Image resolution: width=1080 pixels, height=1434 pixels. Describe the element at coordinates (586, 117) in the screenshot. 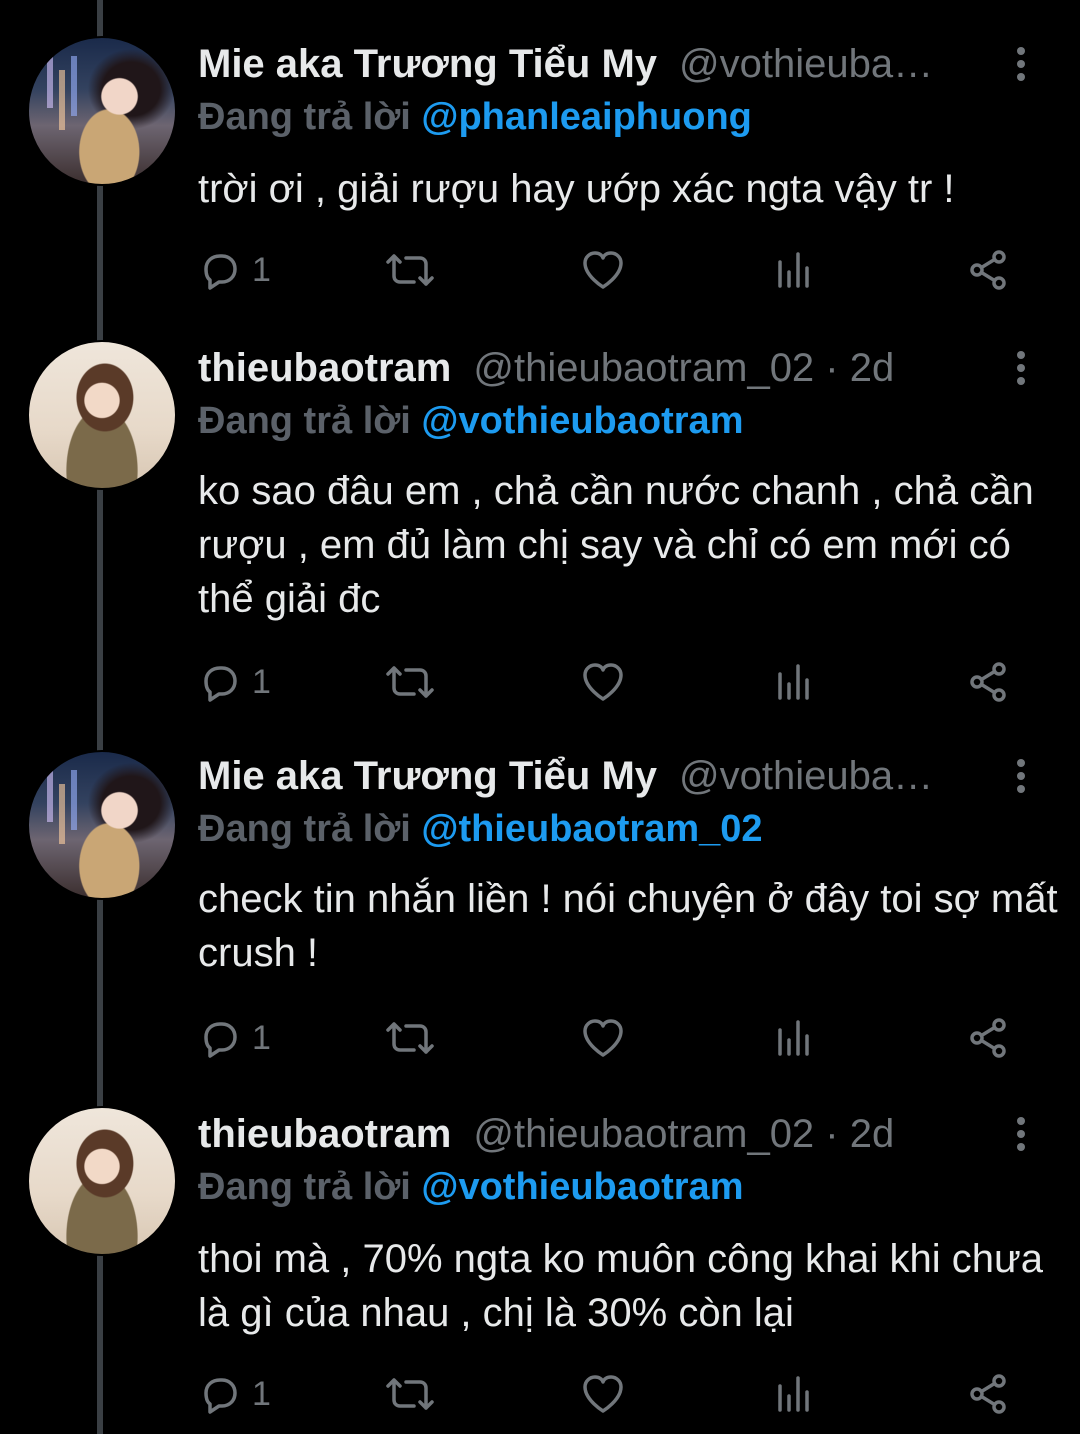

I see `mention-link: @phanleaiphuong` at that location.